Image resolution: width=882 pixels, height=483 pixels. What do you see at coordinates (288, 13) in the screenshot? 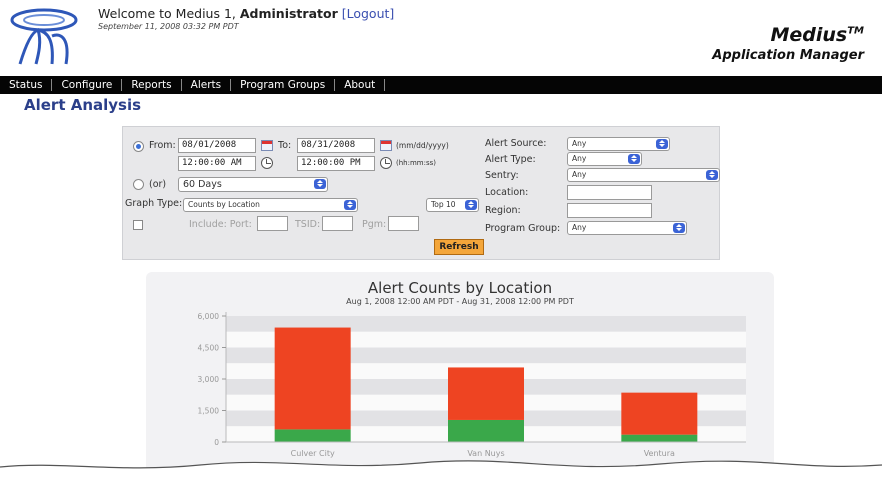
I see `user-name: Administrator` at bounding box center [288, 13].